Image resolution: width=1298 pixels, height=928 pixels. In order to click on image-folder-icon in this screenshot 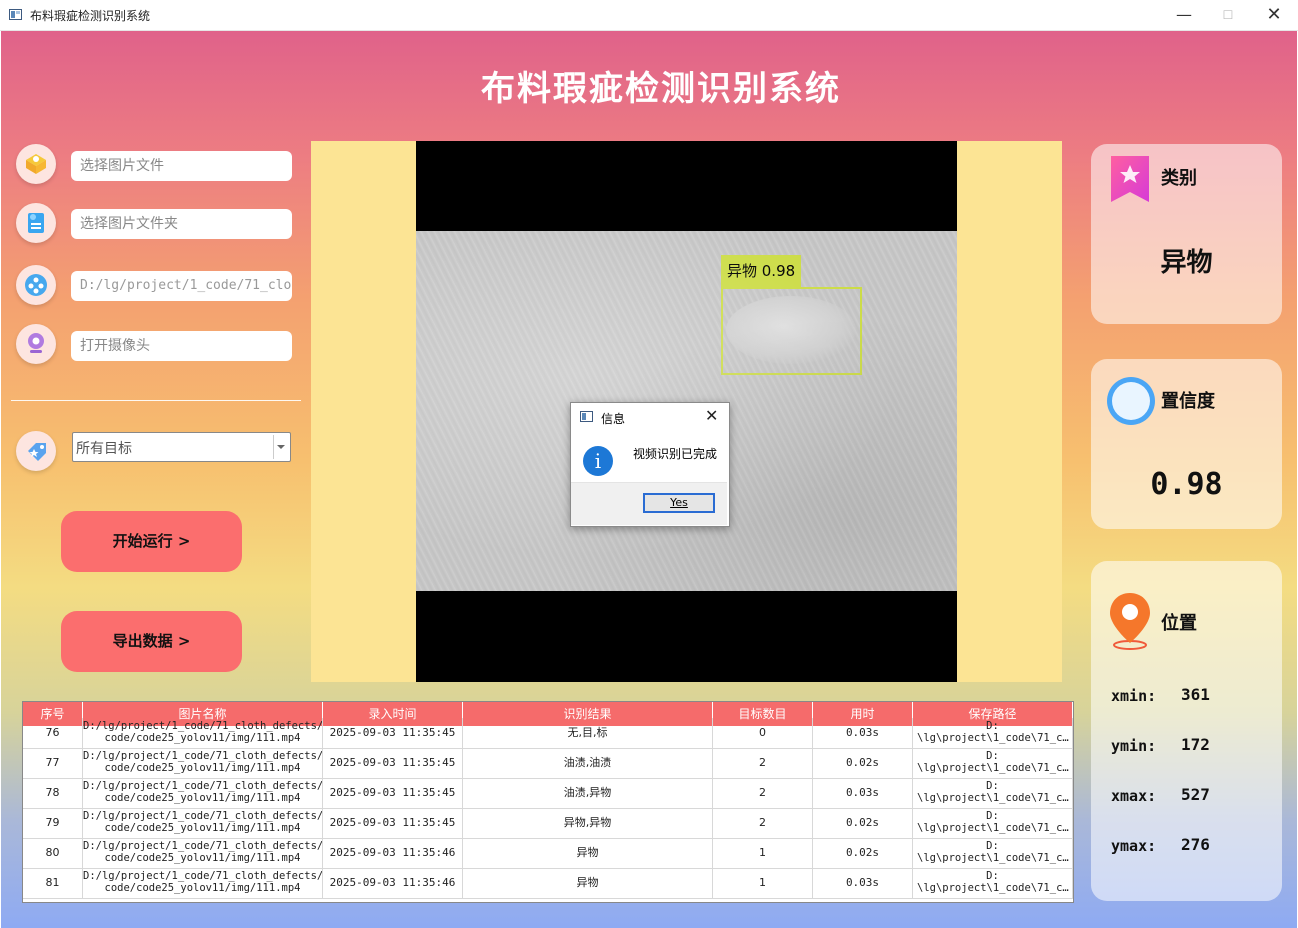, I will do `click(36, 223)`.